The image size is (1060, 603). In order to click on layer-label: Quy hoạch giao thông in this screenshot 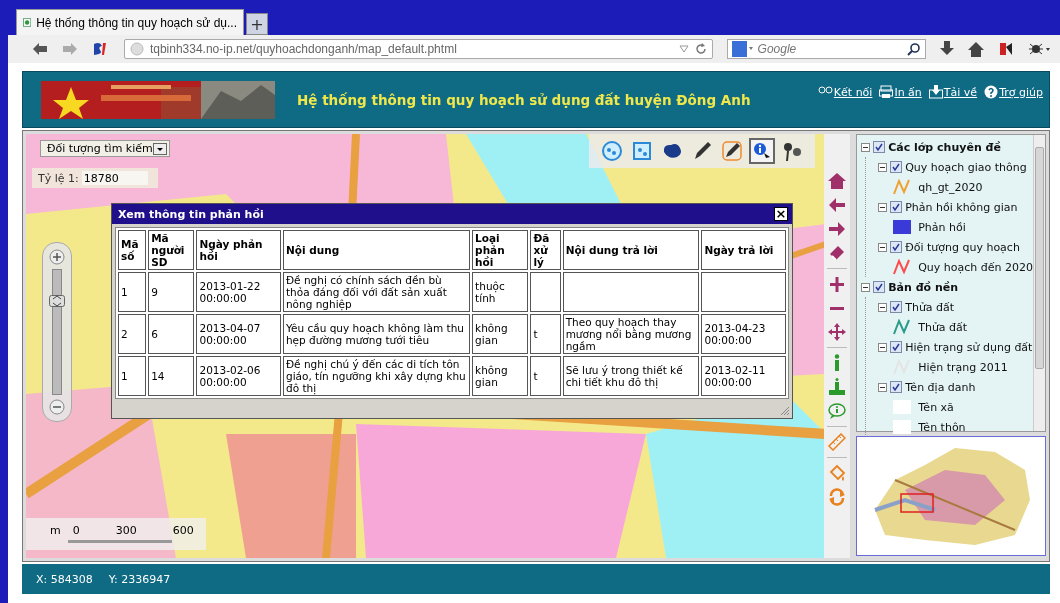, I will do `click(966, 167)`.